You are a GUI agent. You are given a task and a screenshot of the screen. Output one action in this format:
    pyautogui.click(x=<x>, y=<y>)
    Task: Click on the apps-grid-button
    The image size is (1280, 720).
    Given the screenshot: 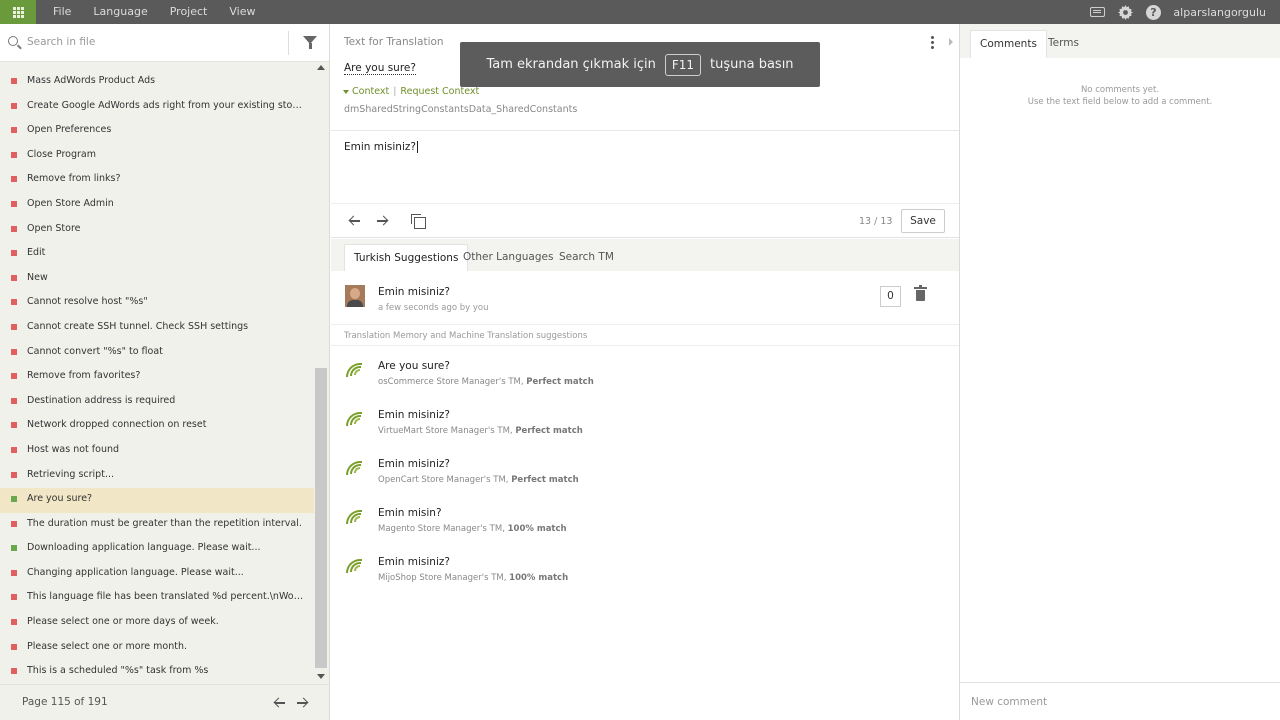 What is the action you would take?
    pyautogui.click(x=18, y=12)
    